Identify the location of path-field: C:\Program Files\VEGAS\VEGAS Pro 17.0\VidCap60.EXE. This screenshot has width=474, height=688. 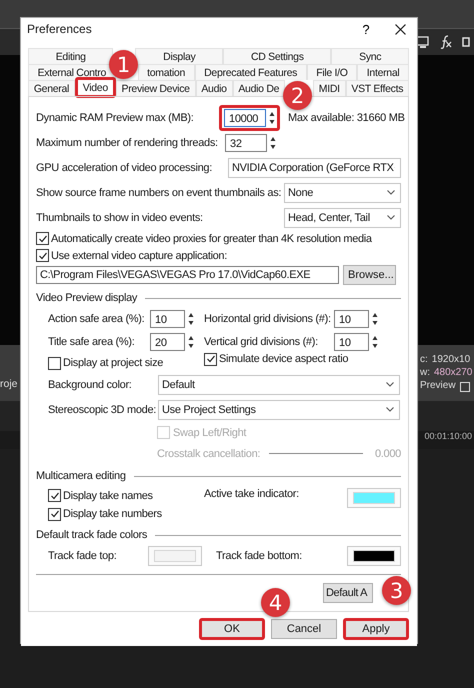
(187, 275).